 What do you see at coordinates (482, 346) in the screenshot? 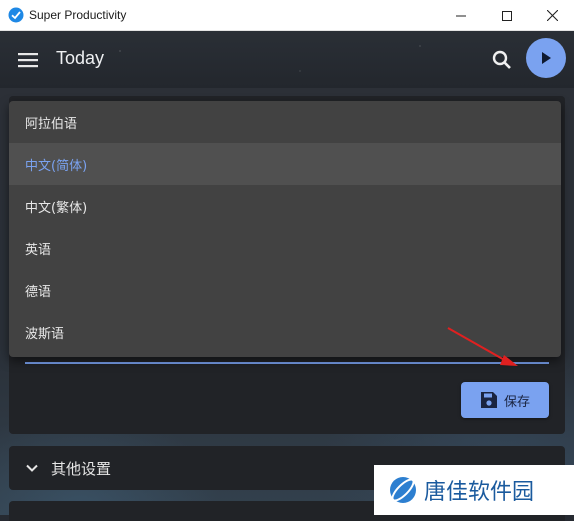
I see `annotation-arrow` at bounding box center [482, 346].